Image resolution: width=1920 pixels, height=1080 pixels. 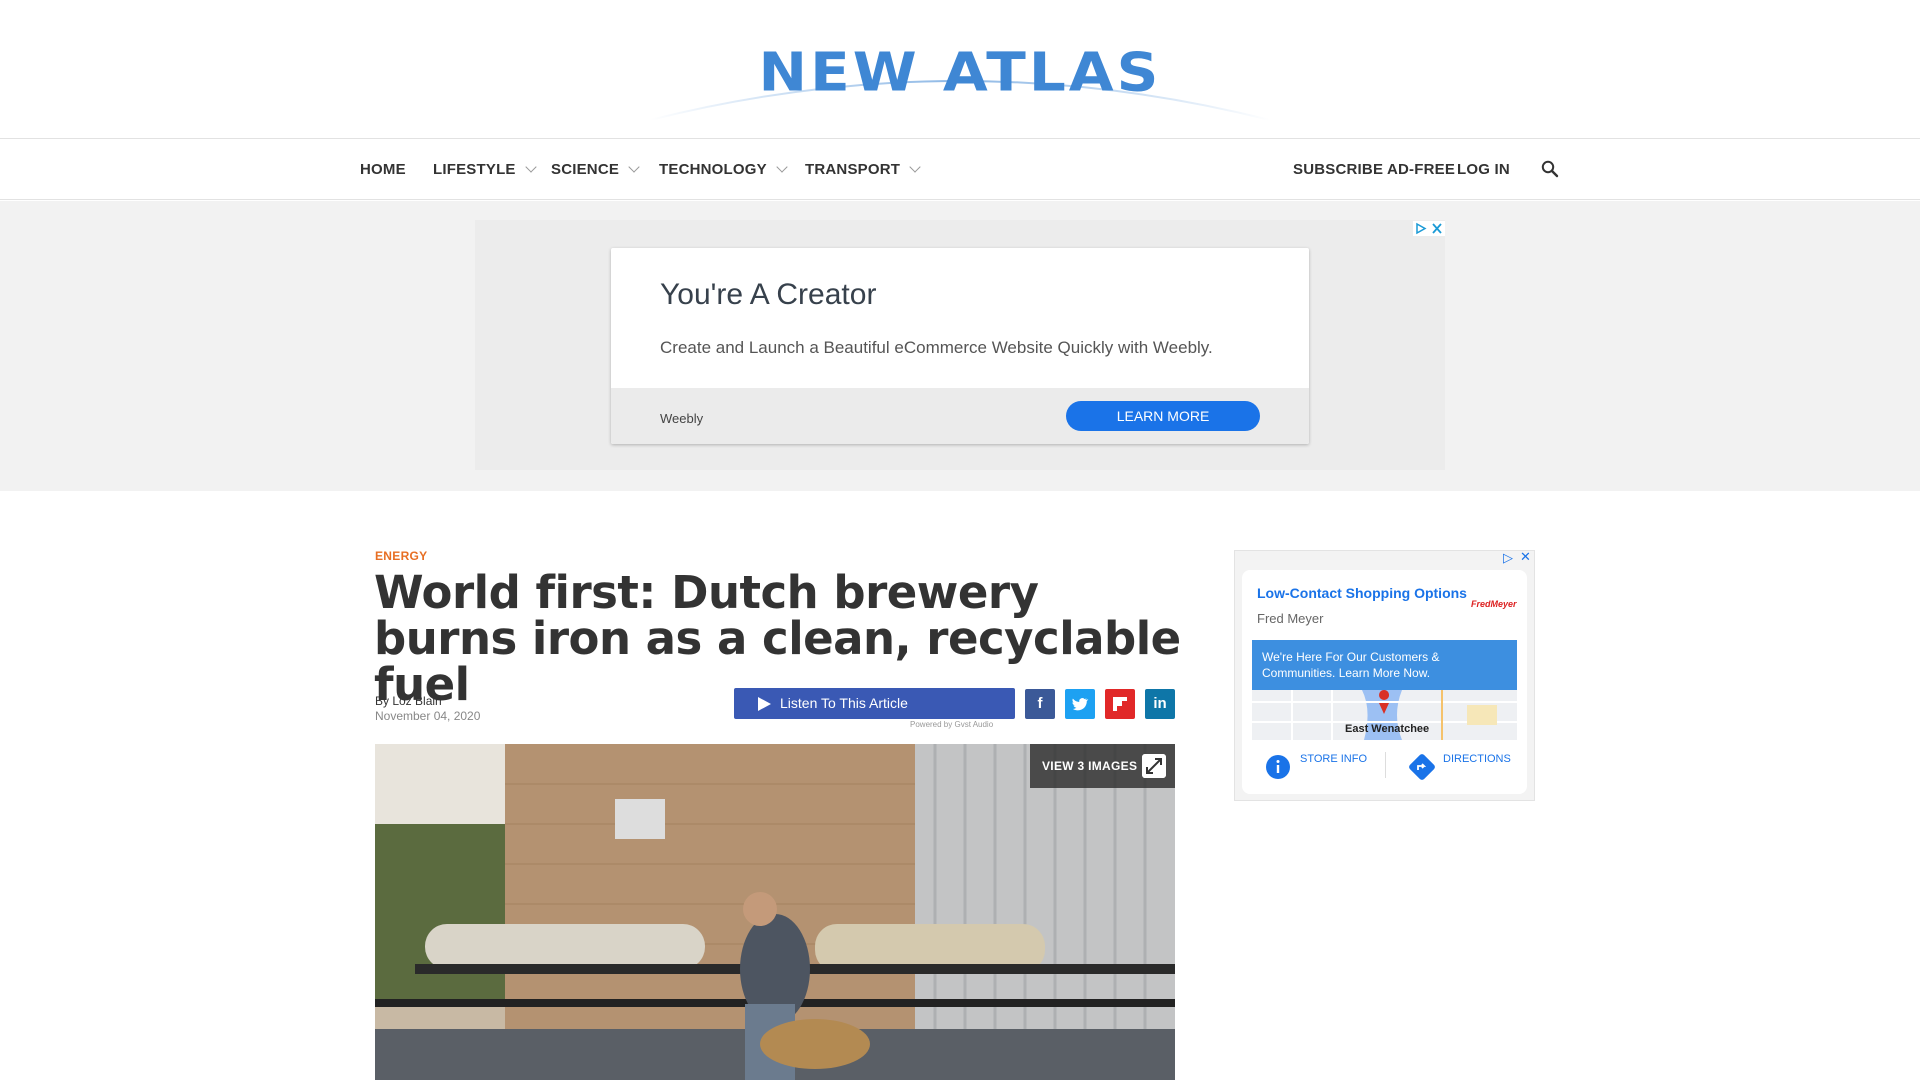 What do you see at coordinates (474, 169) in the screenshot?
I see `nav-label: LIFESTYLE` at bounding box center [474, 169].